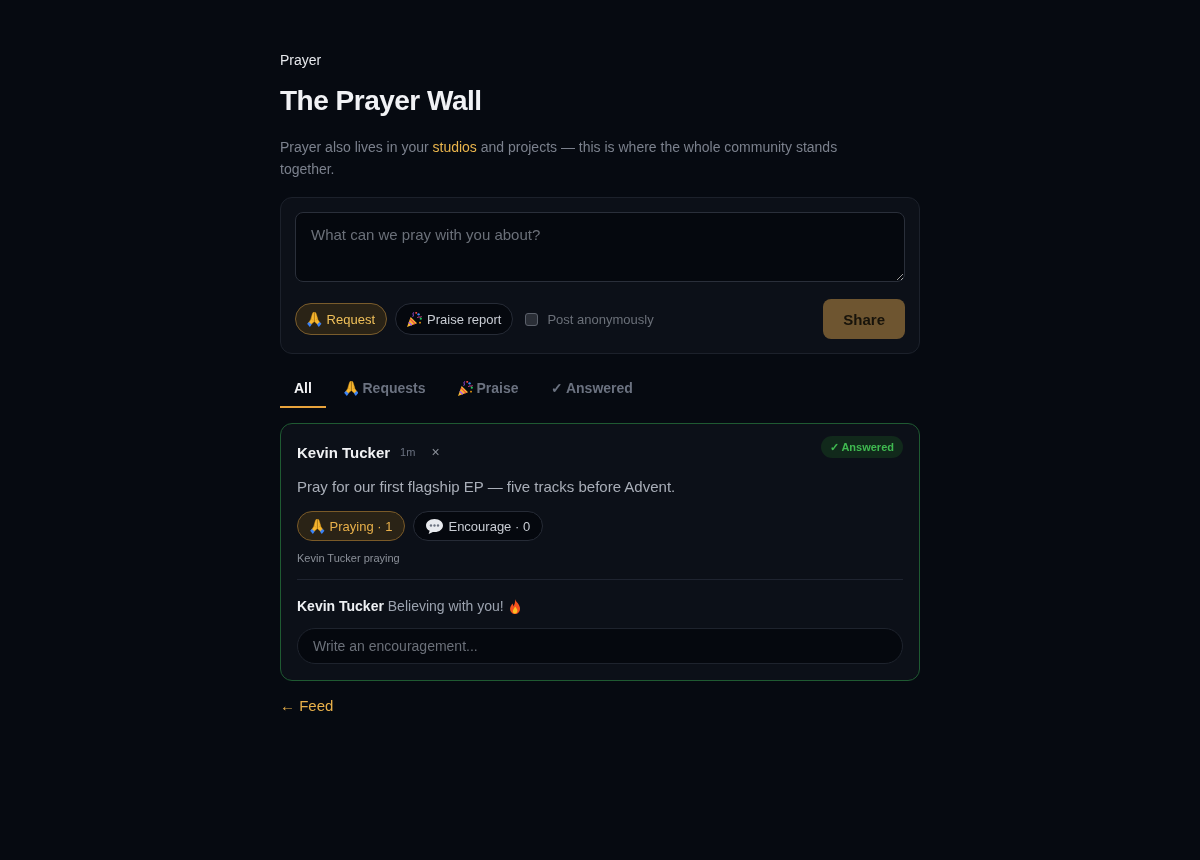 The image size is (1200, 860). Describe the element at coordinates (591, 389) in the screenshot. I see `filter-tab: ✓ Answered` at that location.